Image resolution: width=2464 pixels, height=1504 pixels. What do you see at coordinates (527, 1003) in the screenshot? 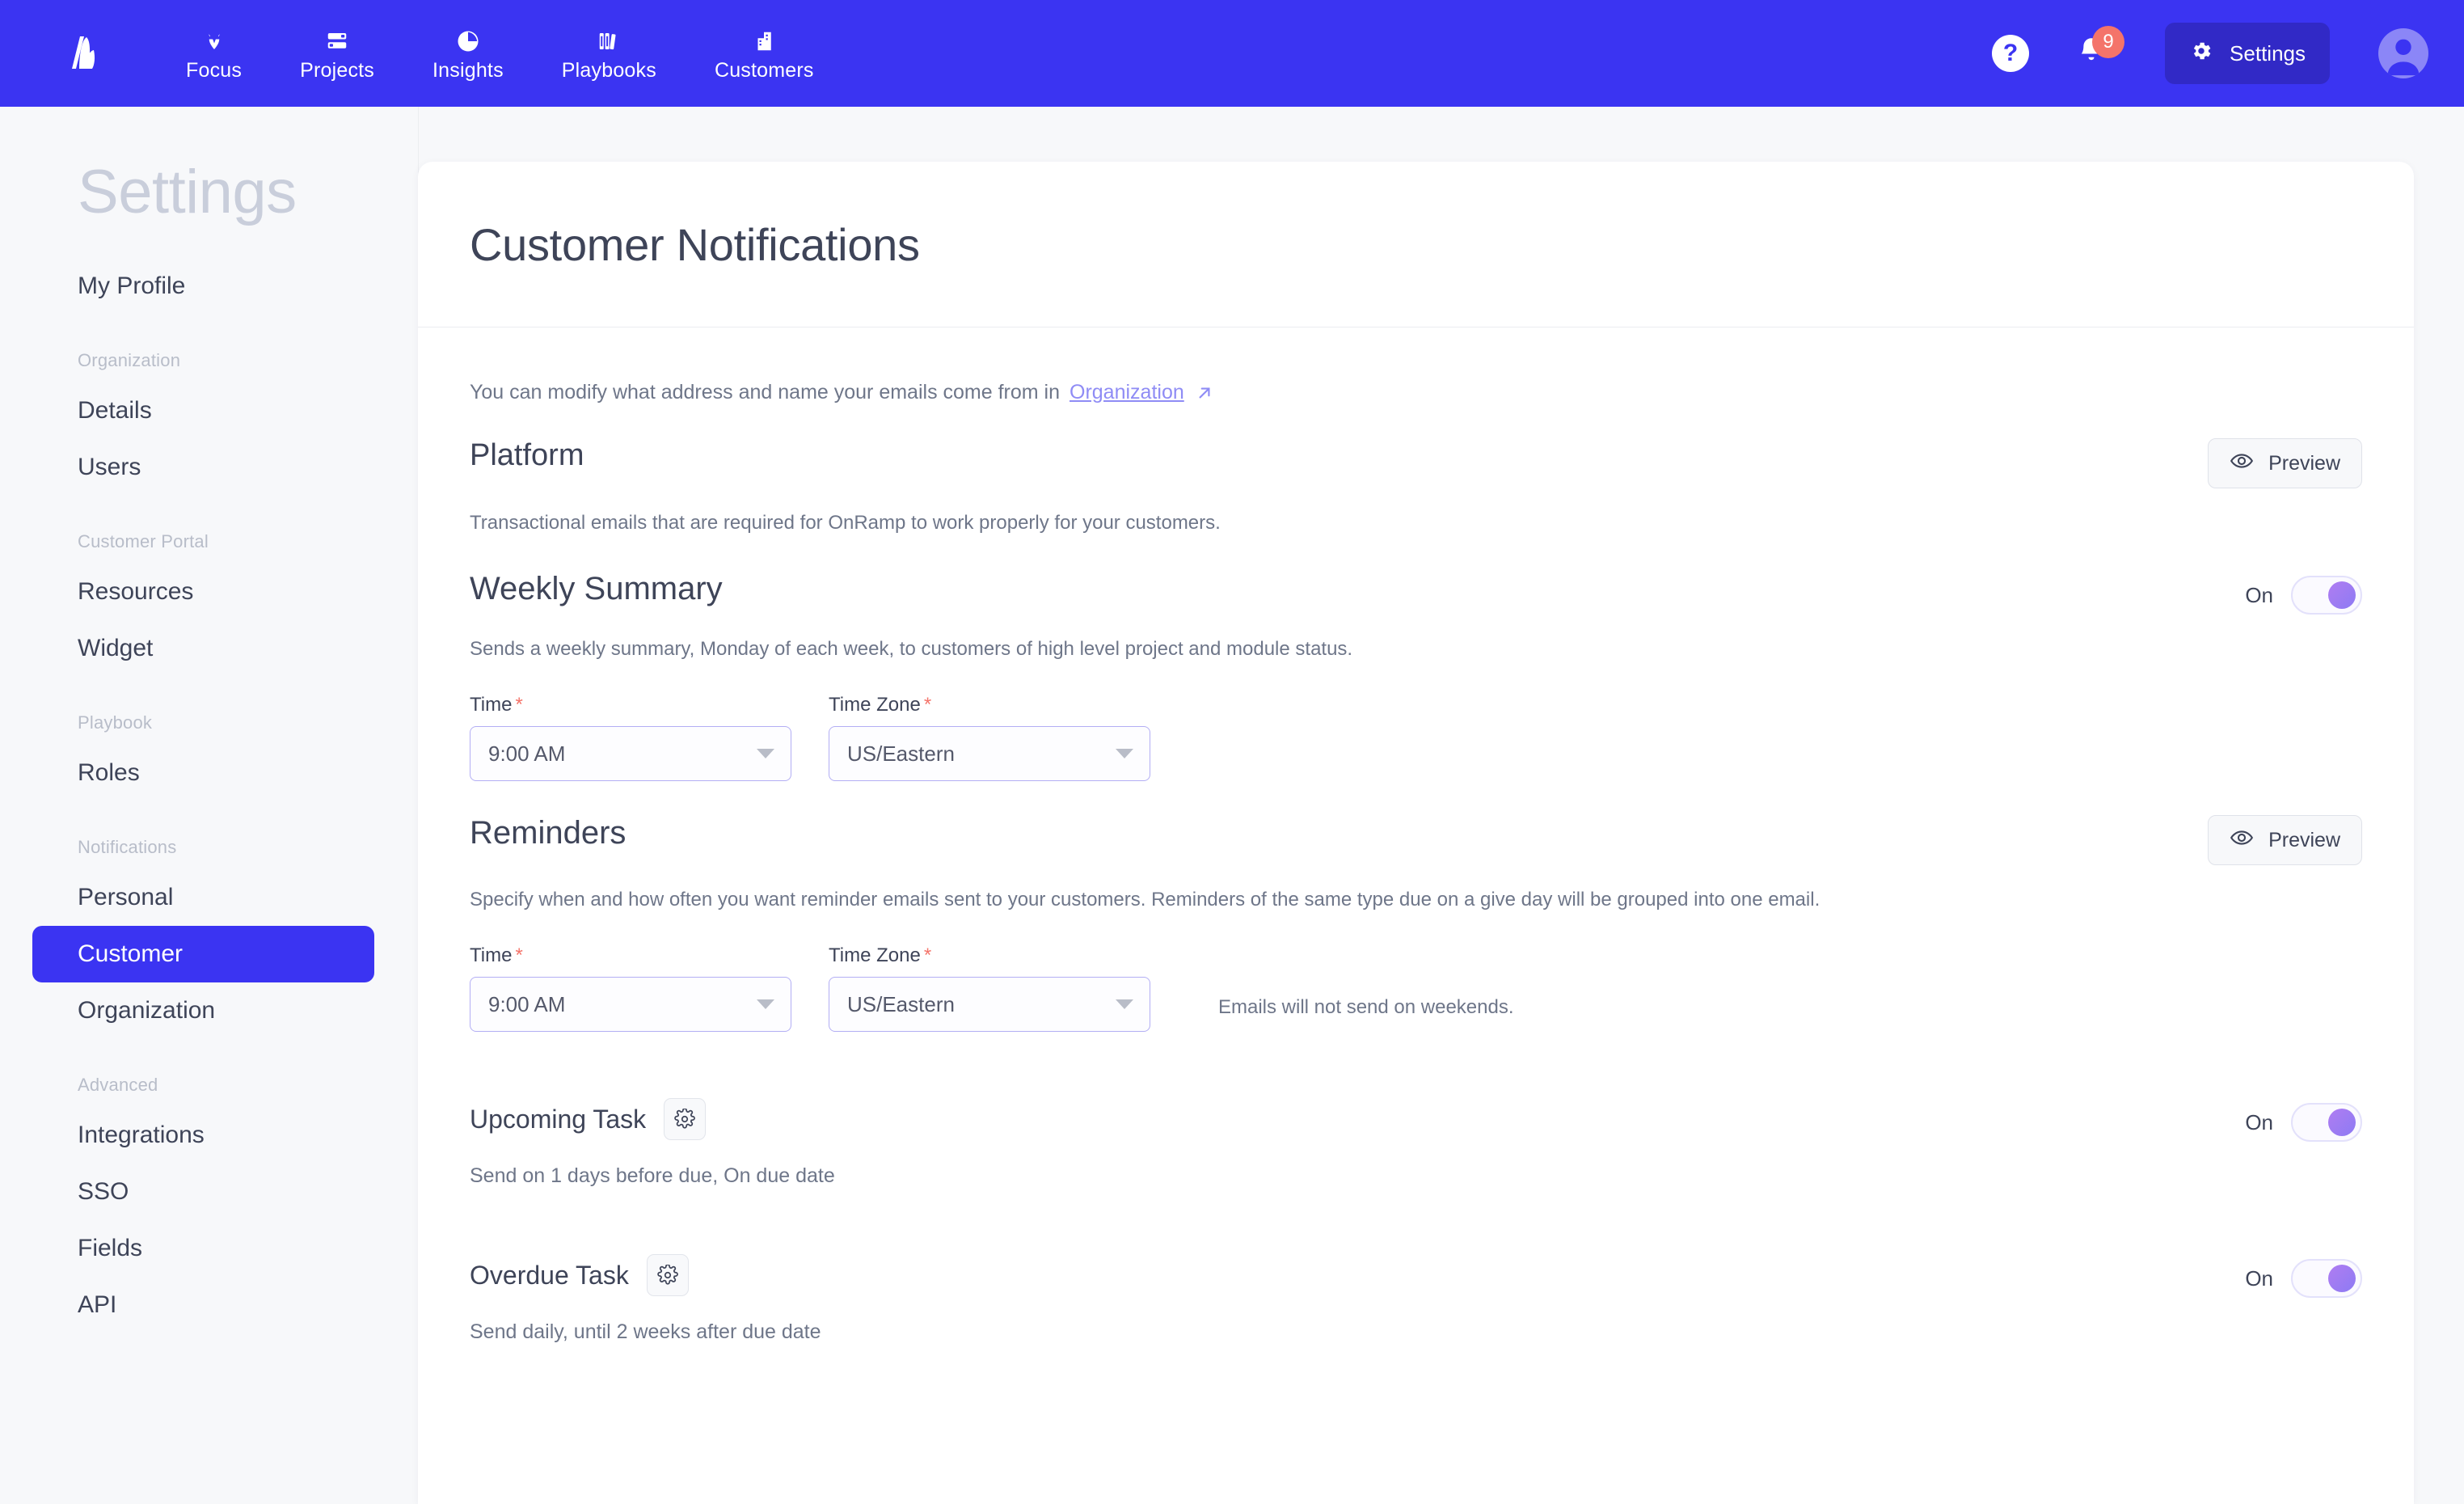
I see `selected-value: 9:00 AM` at bounding box center [527, 1003].